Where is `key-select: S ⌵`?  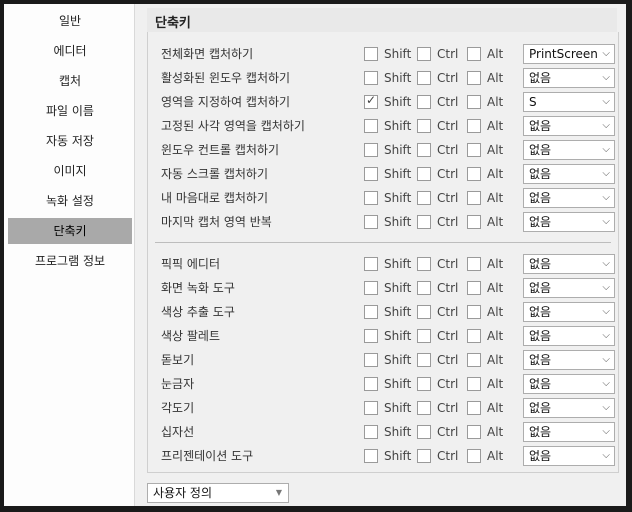
key-select: S ⌵ is located at coordinates (569, 102).